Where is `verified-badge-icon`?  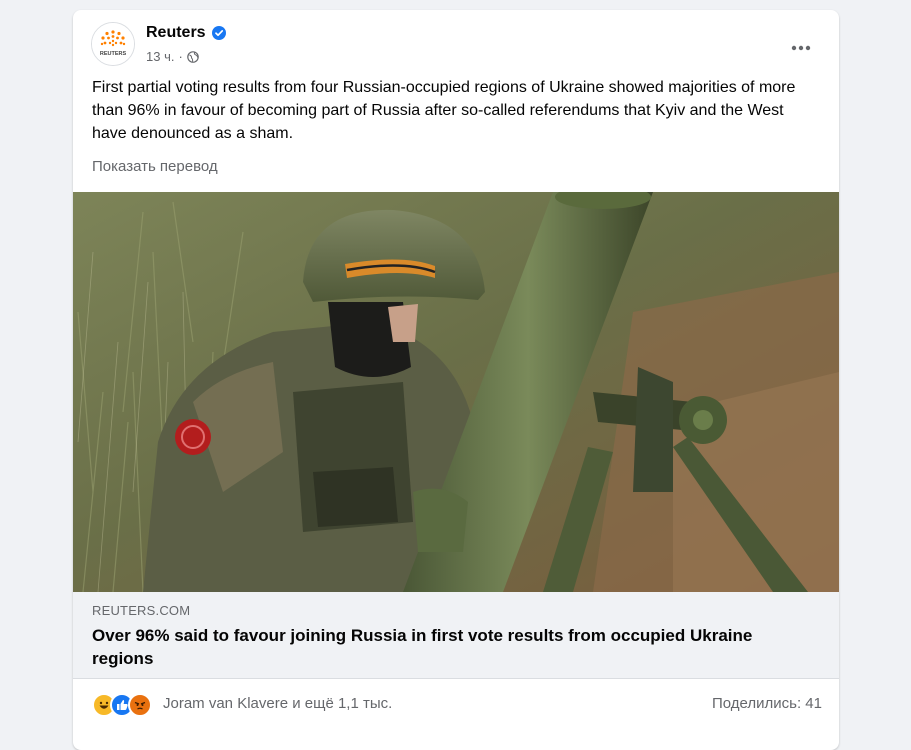 verified-badge-icon is located at coordinates (218, 33).